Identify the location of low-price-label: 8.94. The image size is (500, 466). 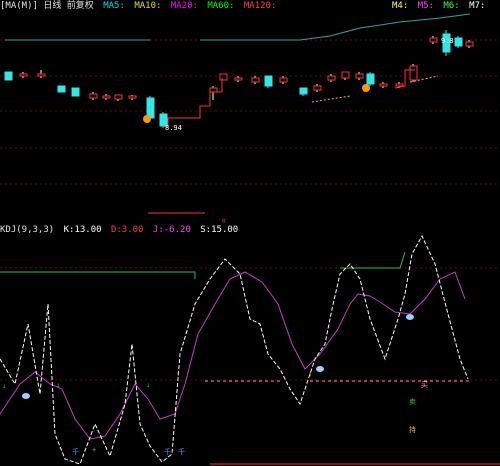
(173, 128).